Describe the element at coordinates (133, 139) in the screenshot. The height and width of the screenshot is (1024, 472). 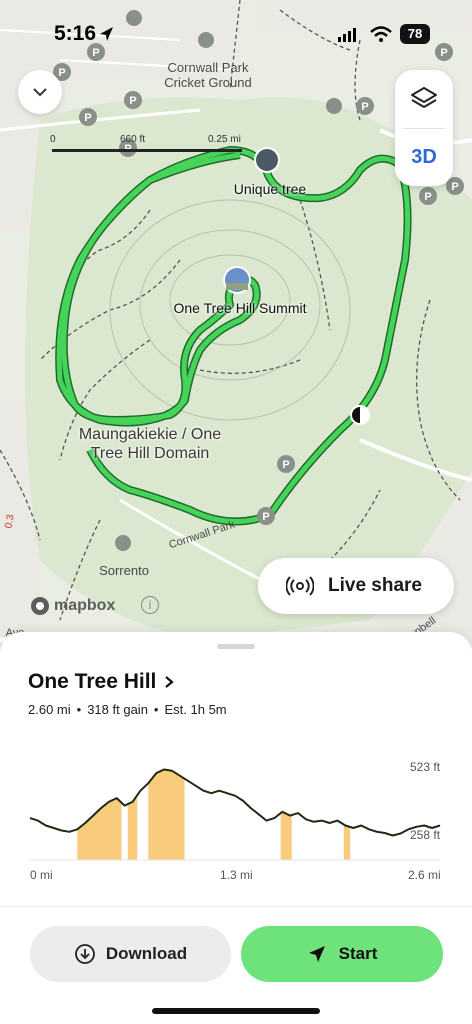
I see `scale-mid: 660 ft` at that location.